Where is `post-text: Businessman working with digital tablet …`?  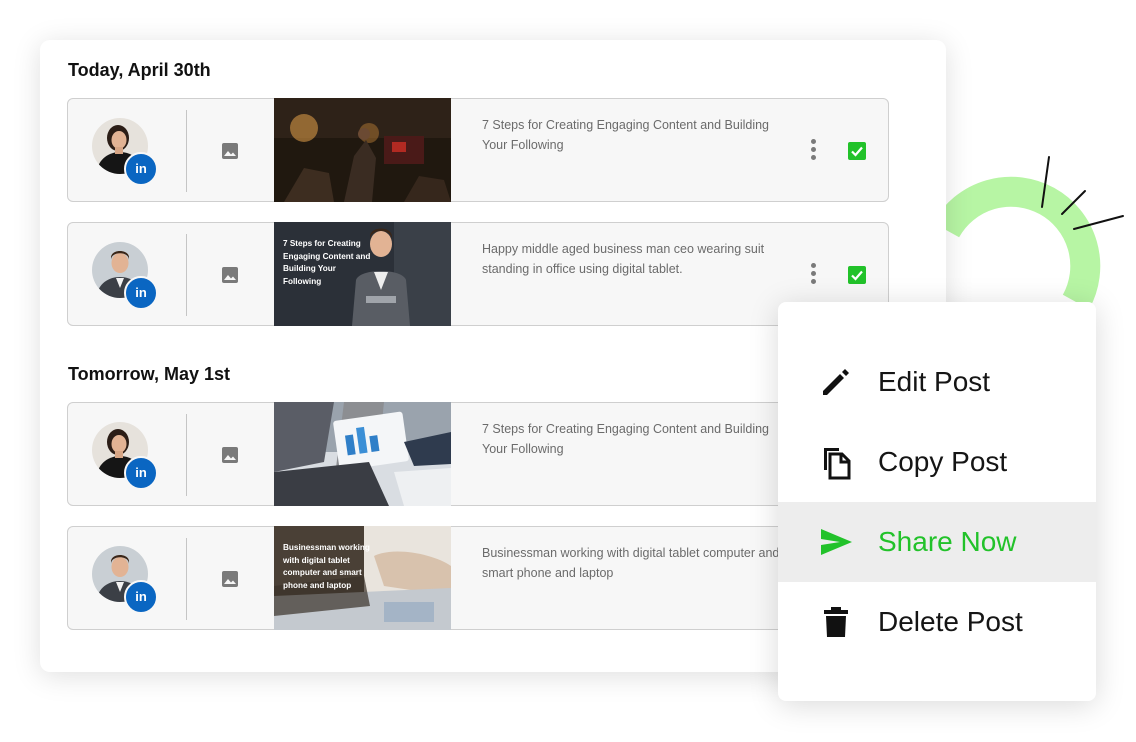 post-text: Businessman working with digital tablet … is located at coordinates (631, 563).